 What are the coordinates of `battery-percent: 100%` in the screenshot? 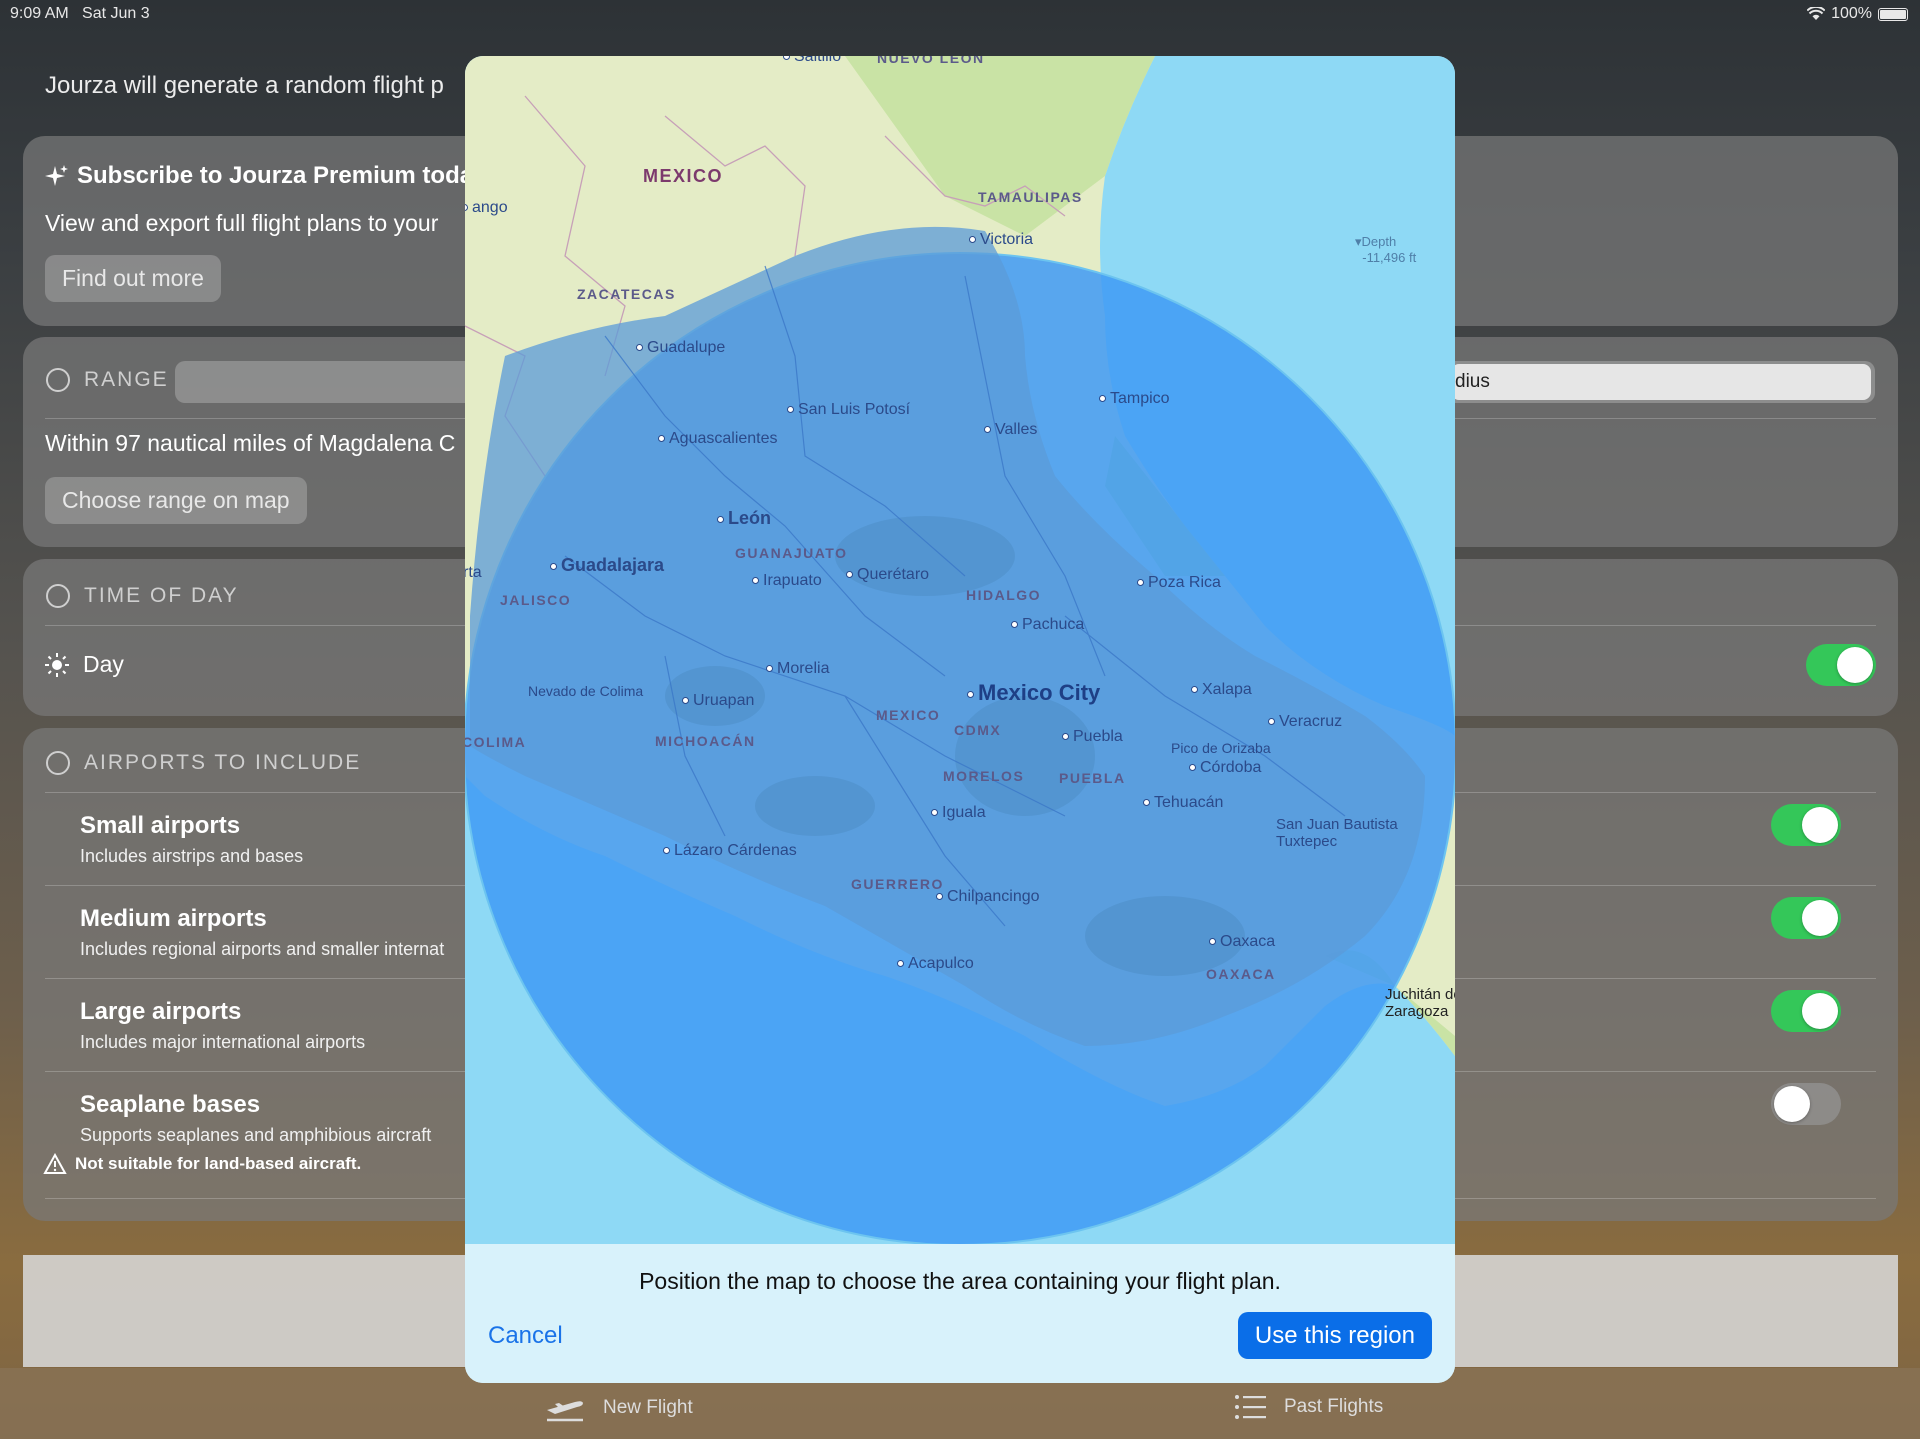 It's located at (1851, 13).